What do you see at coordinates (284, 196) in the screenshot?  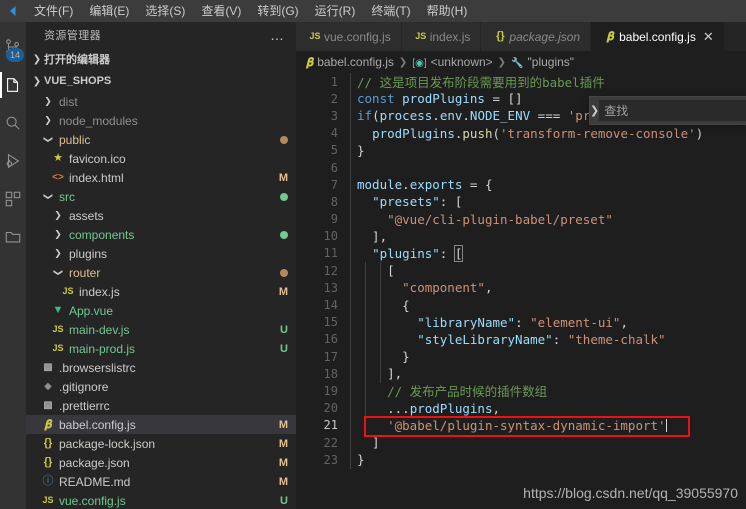 I see `tree-item-change-dot` at bounding box center [284, 196].